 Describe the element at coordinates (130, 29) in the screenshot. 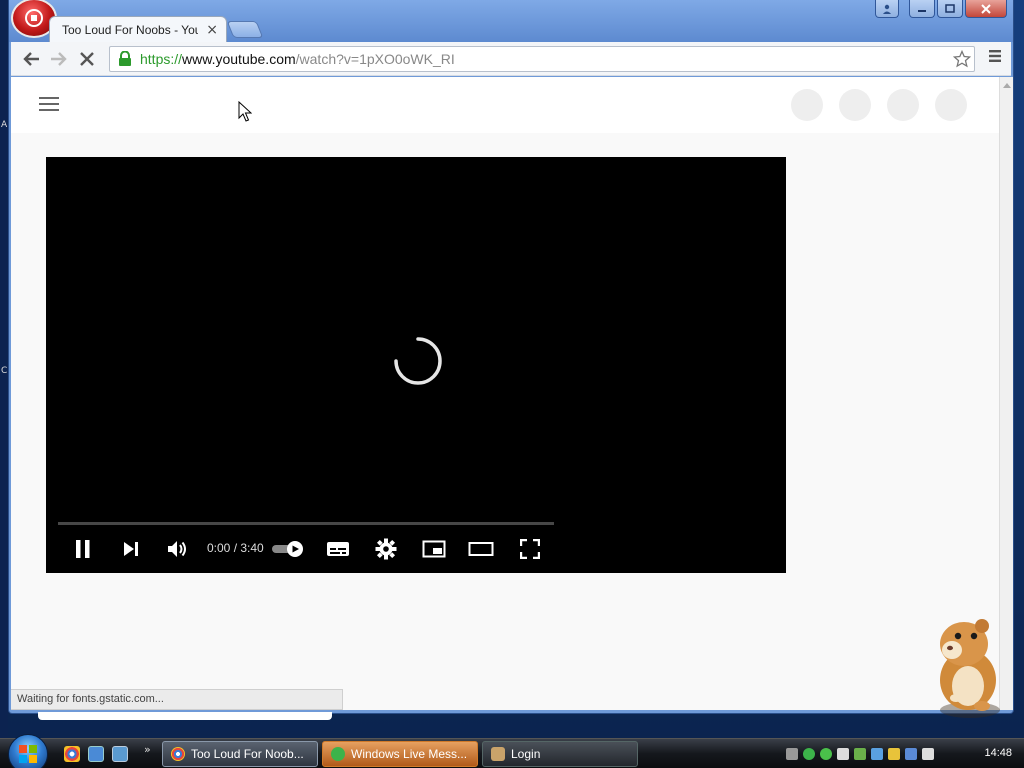

I see `tab-title: Too Loud For Noobs - You` at that location.